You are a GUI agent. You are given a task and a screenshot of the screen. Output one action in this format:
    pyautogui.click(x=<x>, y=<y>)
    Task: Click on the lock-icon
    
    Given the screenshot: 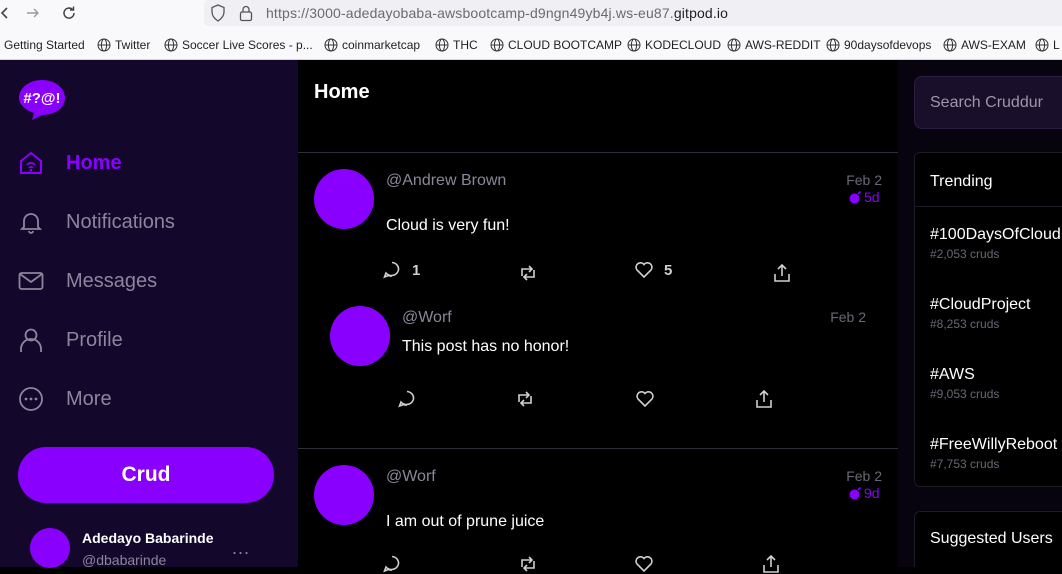 What is the action you would take?
    pyautogui.click(x=246, y=13)
    